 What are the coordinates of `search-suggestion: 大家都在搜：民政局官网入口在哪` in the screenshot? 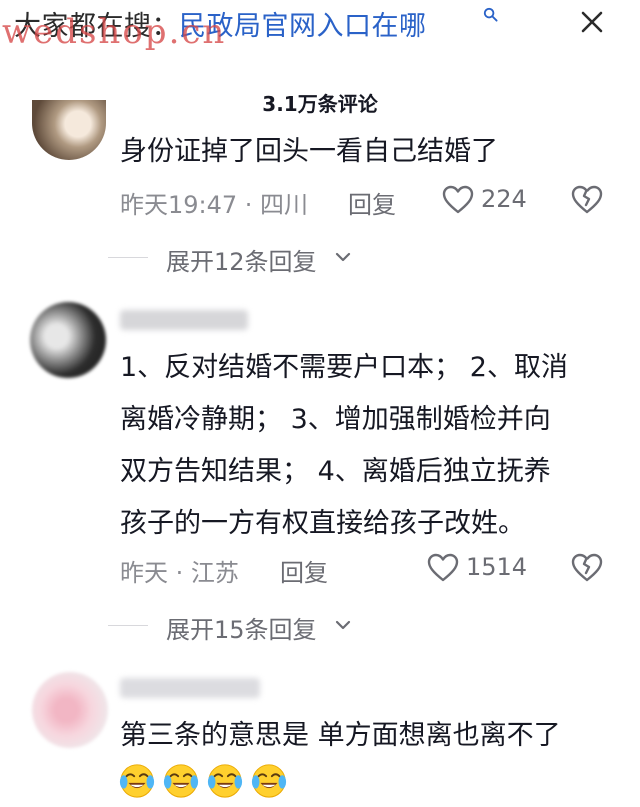 It's located at (220, 23).